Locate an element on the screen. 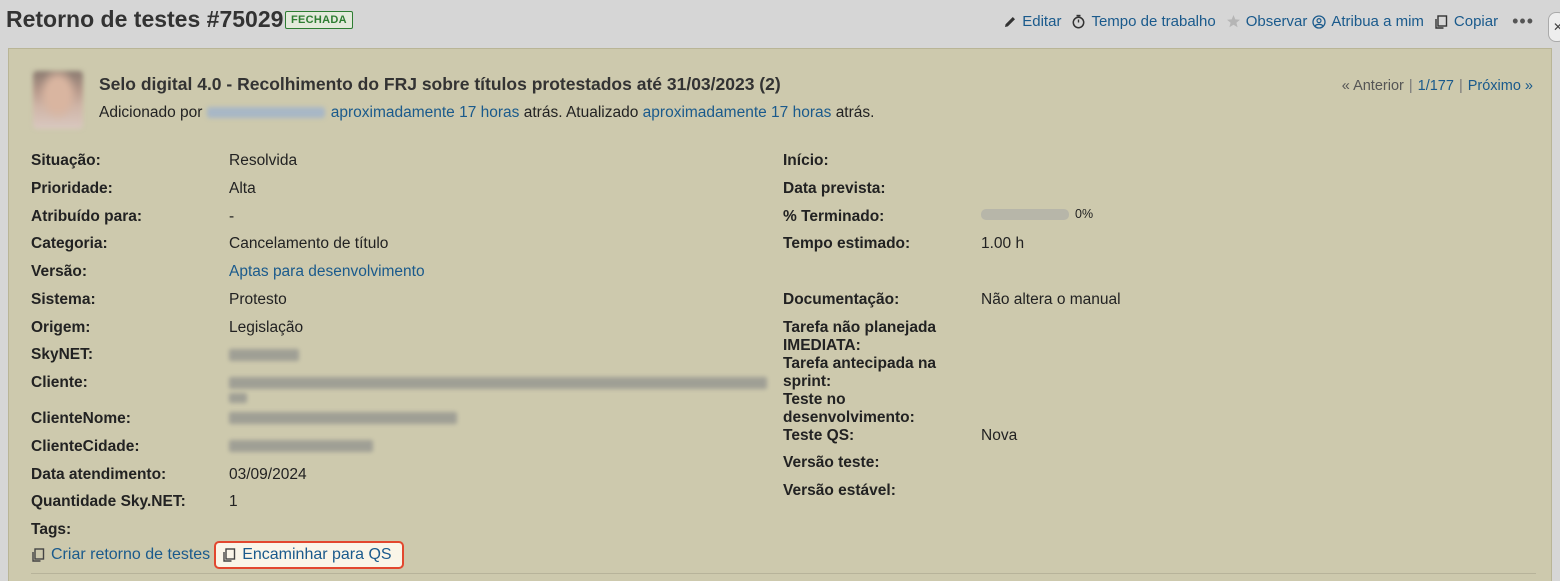 The image size is (1560, 581). attr-dev-test-label: Teste no desenvolvimento: is located at coordinates (849, 408).